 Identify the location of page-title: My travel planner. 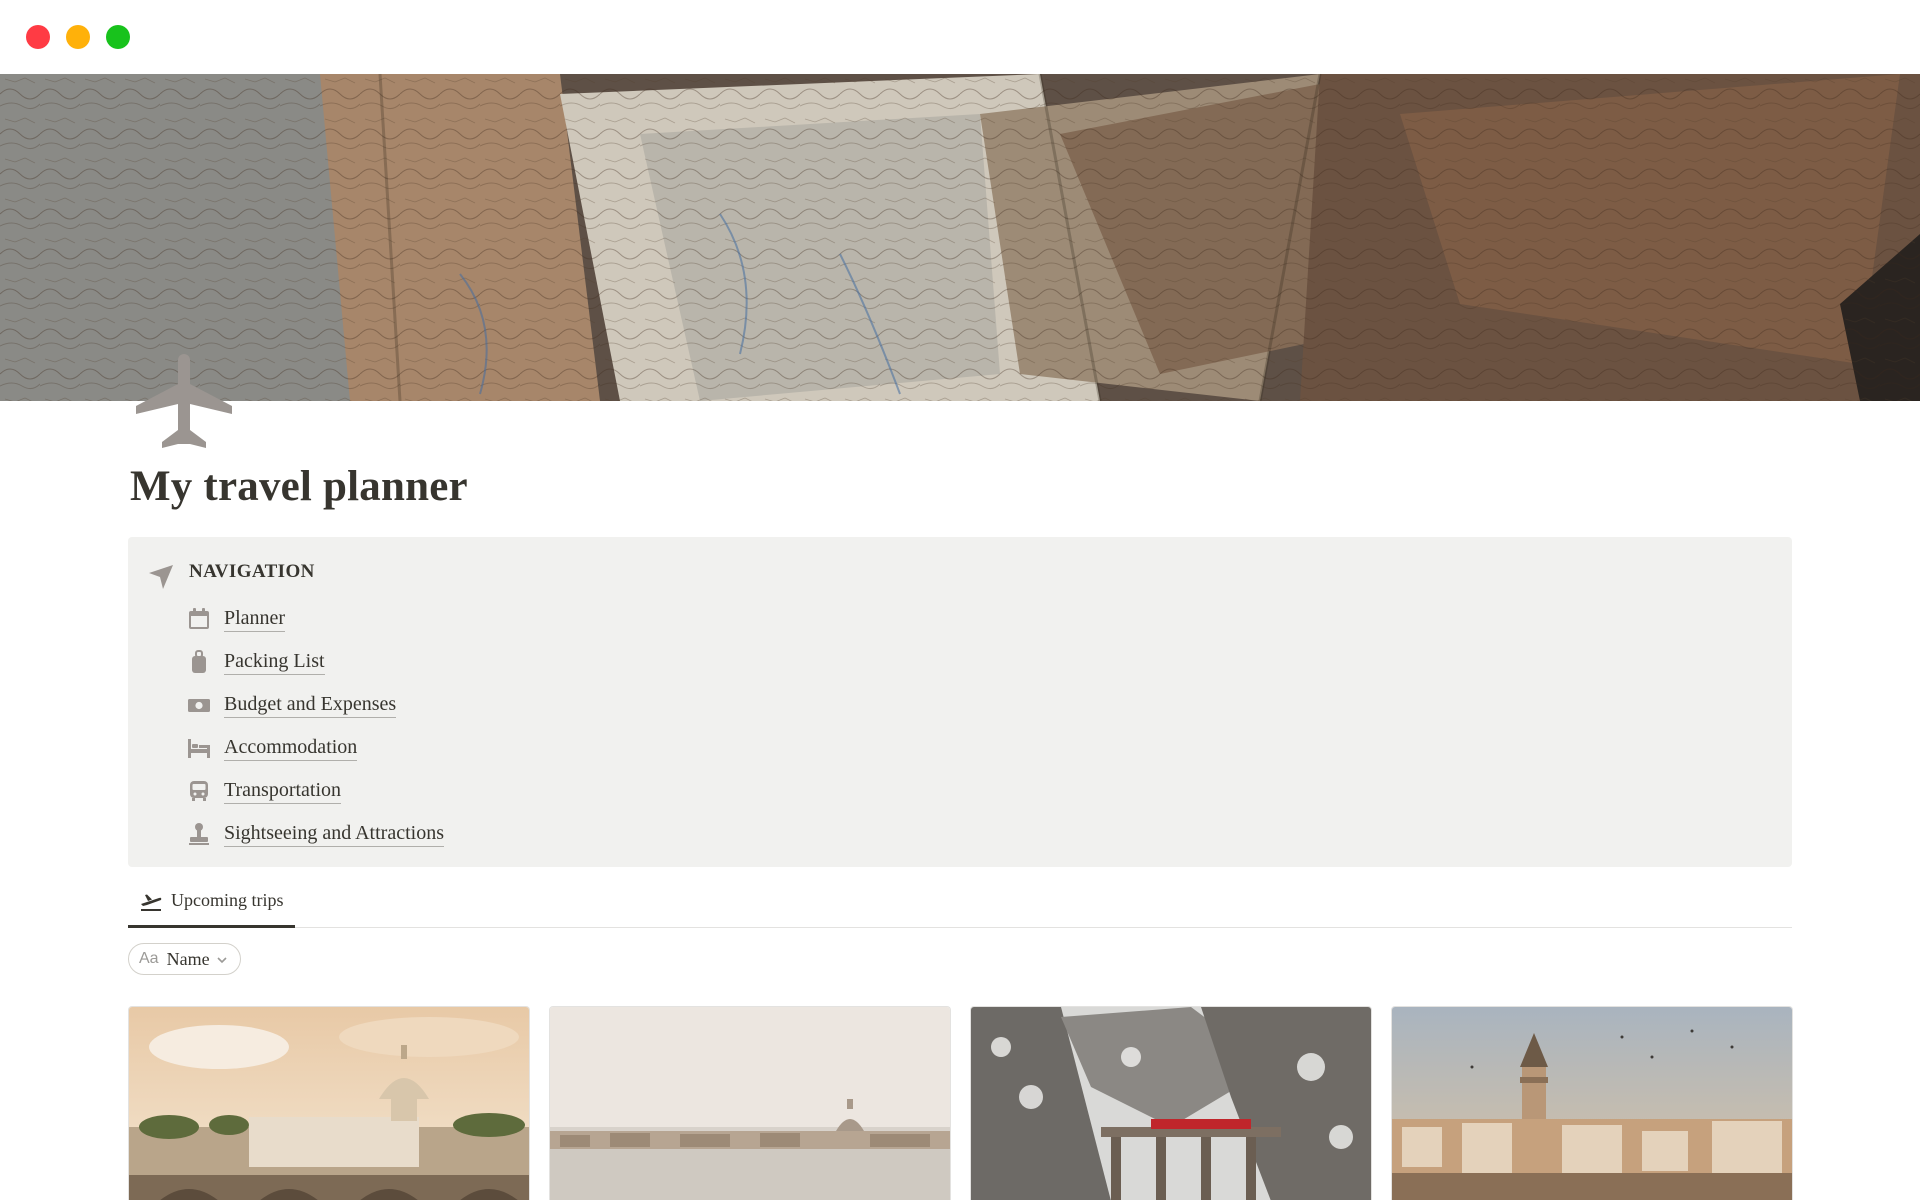
(299, 486).